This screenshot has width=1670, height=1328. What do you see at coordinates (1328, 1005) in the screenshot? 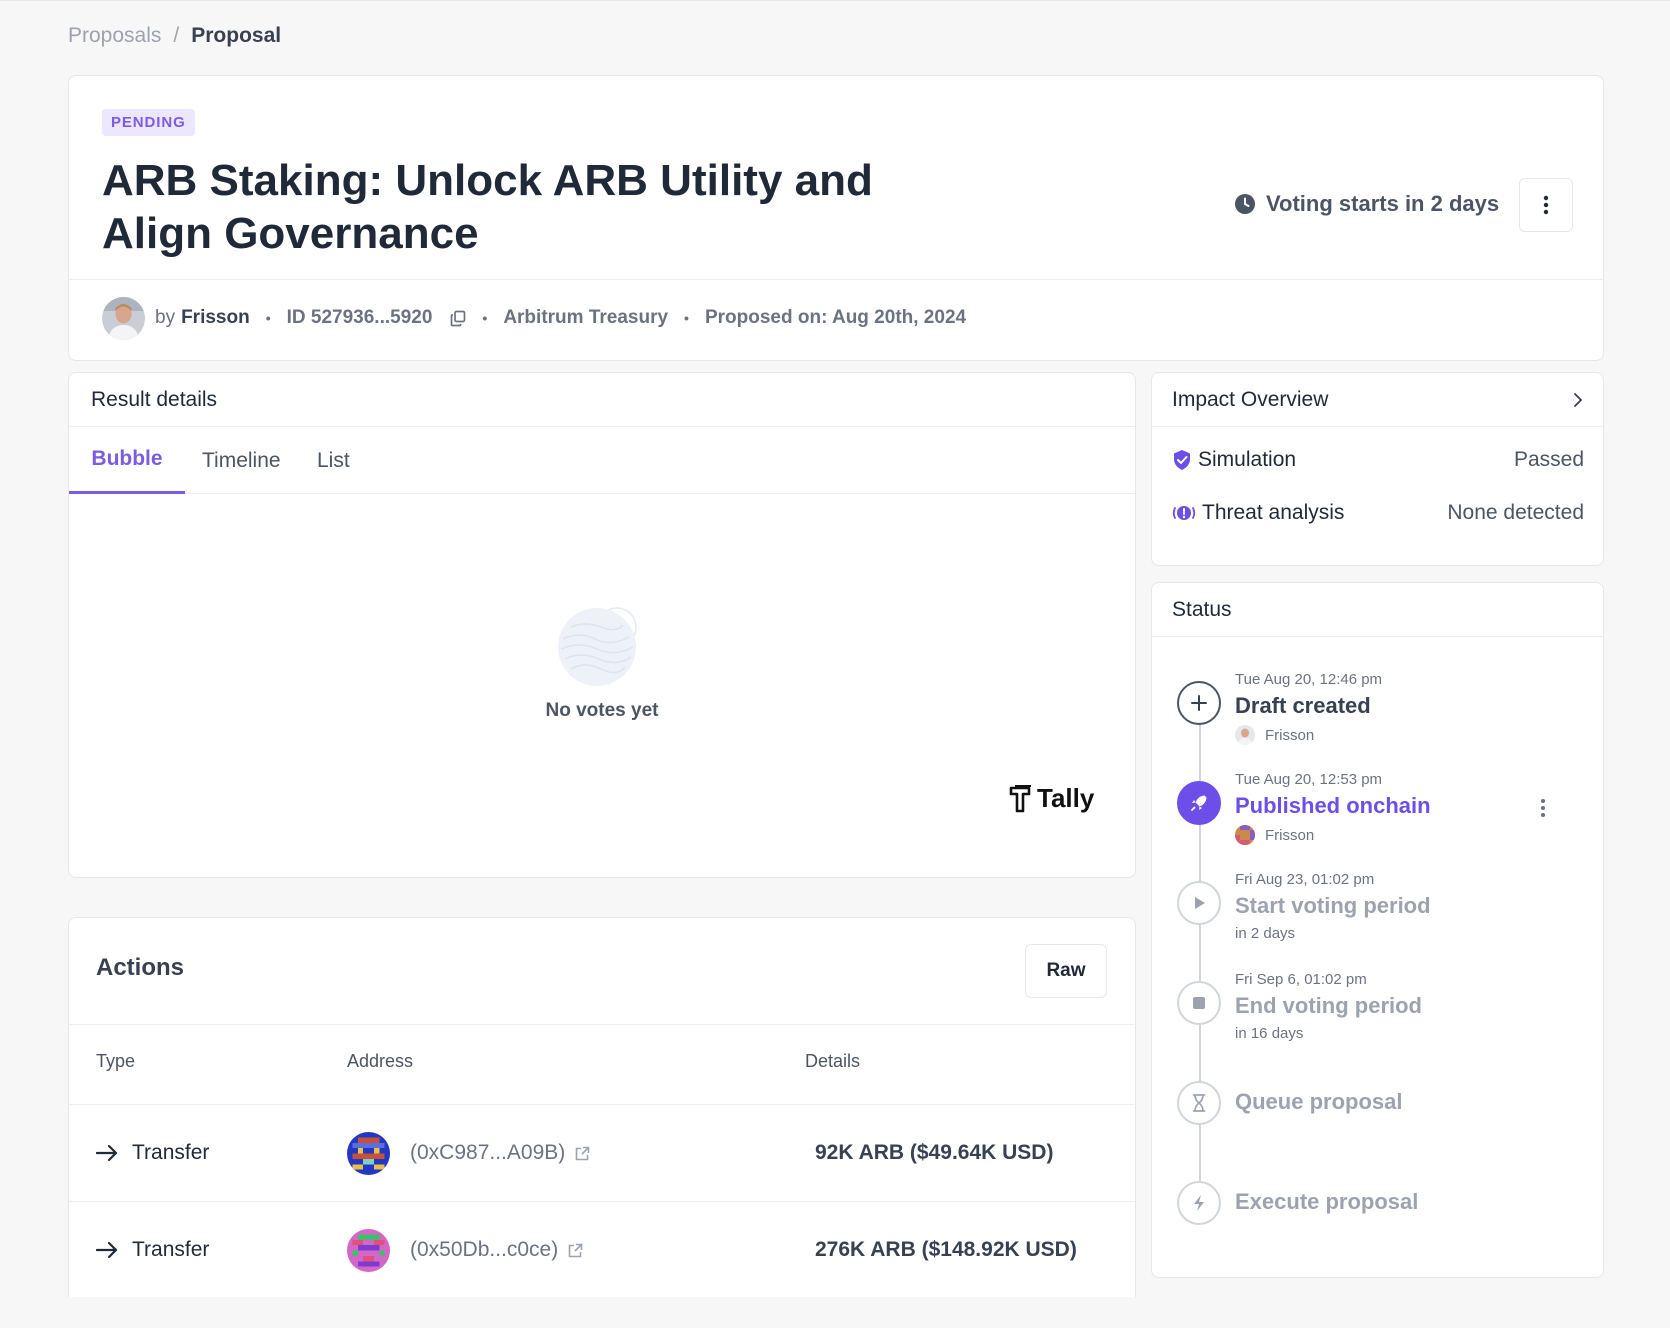
I see `step-name: End voting period` at bounding box center [1328, 1005].